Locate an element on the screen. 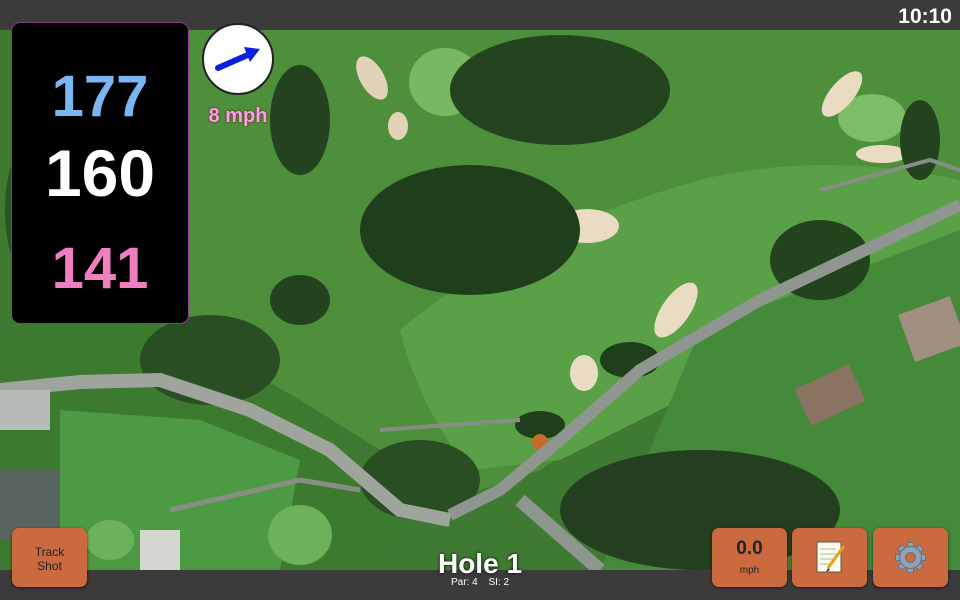 The height and width of the screenshot is (600, 960). wind-speed: 8 mph is located at coordinates (238, 116).